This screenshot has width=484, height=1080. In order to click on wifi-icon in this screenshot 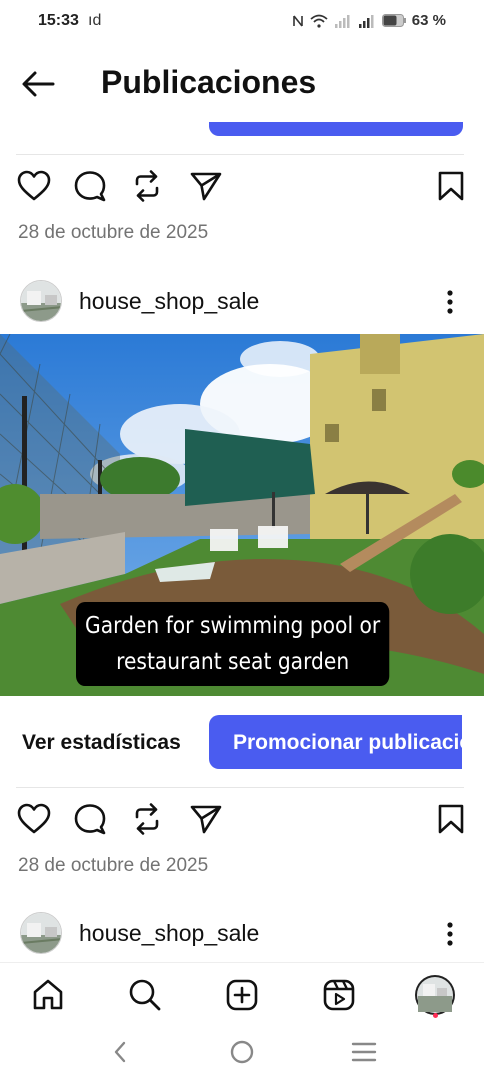, I will do `click(319, 21)`.